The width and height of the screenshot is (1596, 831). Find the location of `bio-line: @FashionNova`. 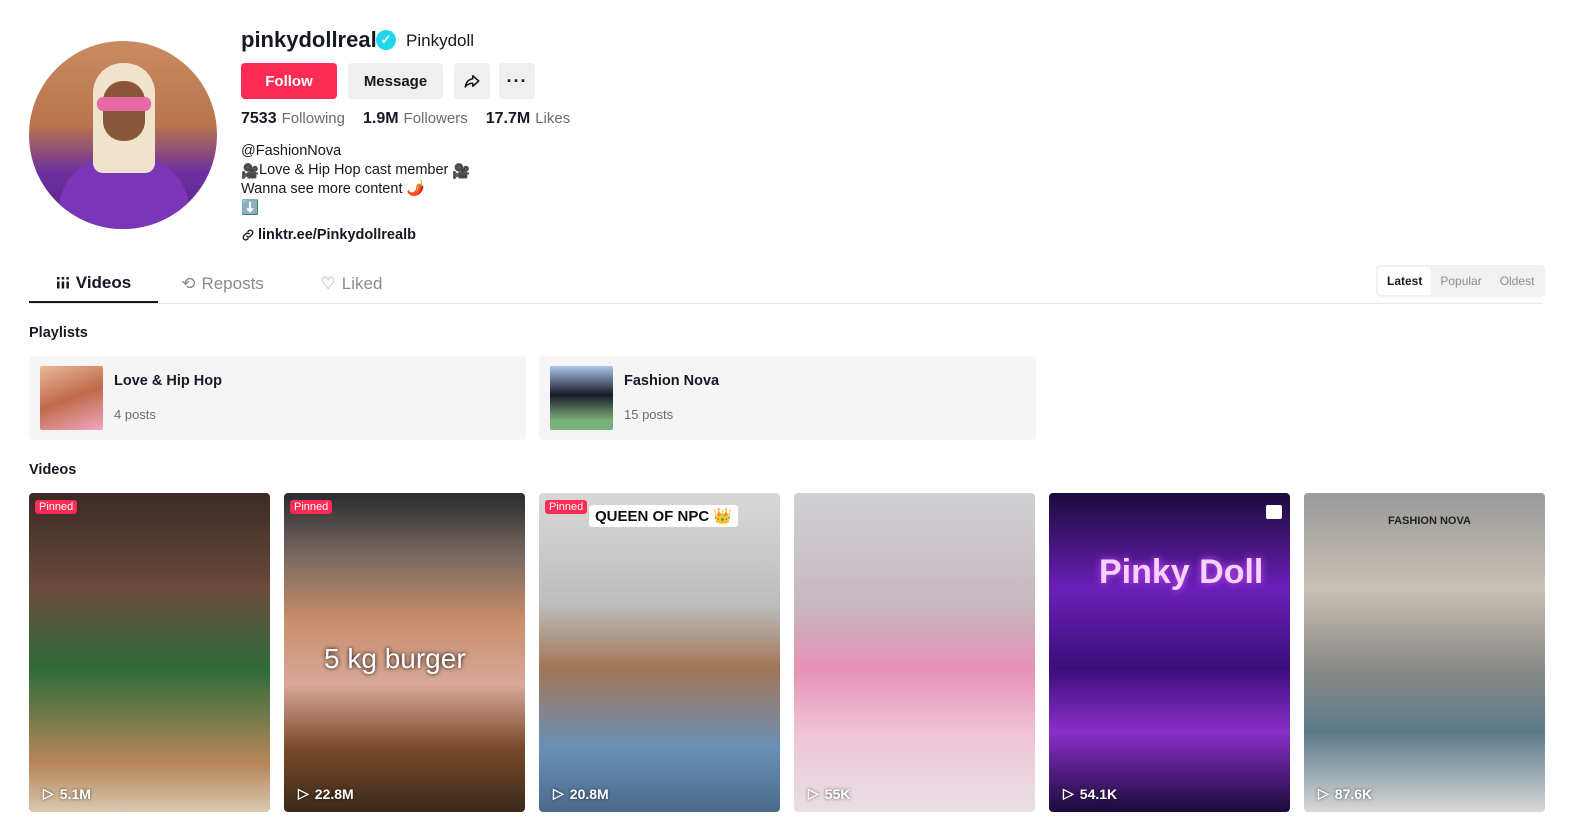

bio-line: @FashionNova is located at coordinates (291, 151).